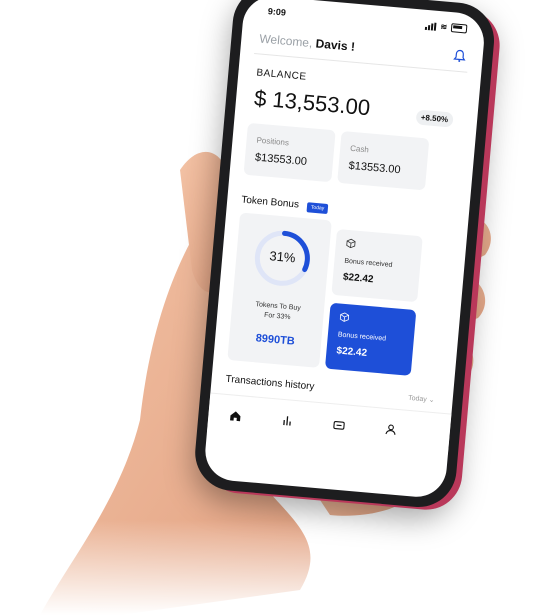  Describe the element at coordinates (278, 307) in the screenshot. I see `tokens-caption-line1: Tokens To Buy` at that location.